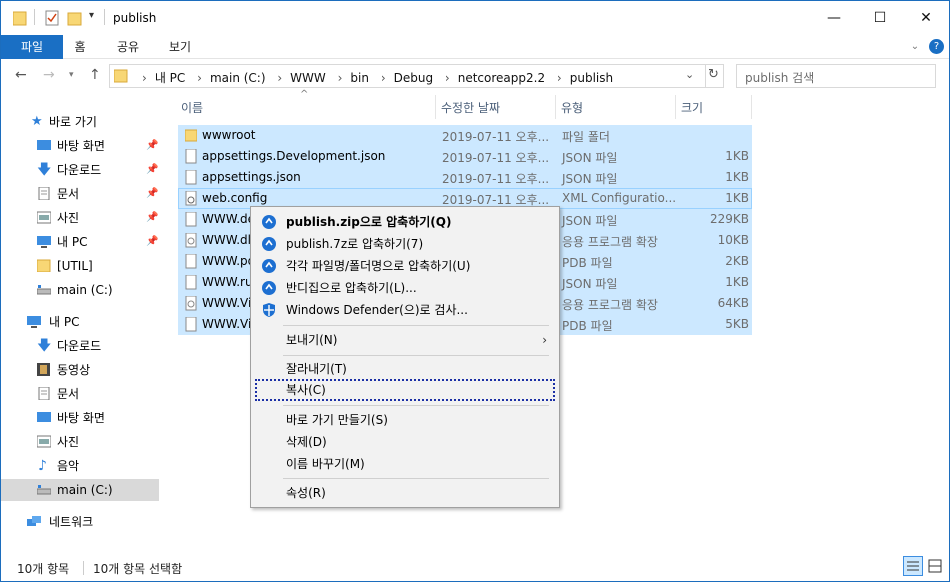 This screenshot has height=582, width=950. I want to click on menu-item-label: 속성(R), so click(306, 493).